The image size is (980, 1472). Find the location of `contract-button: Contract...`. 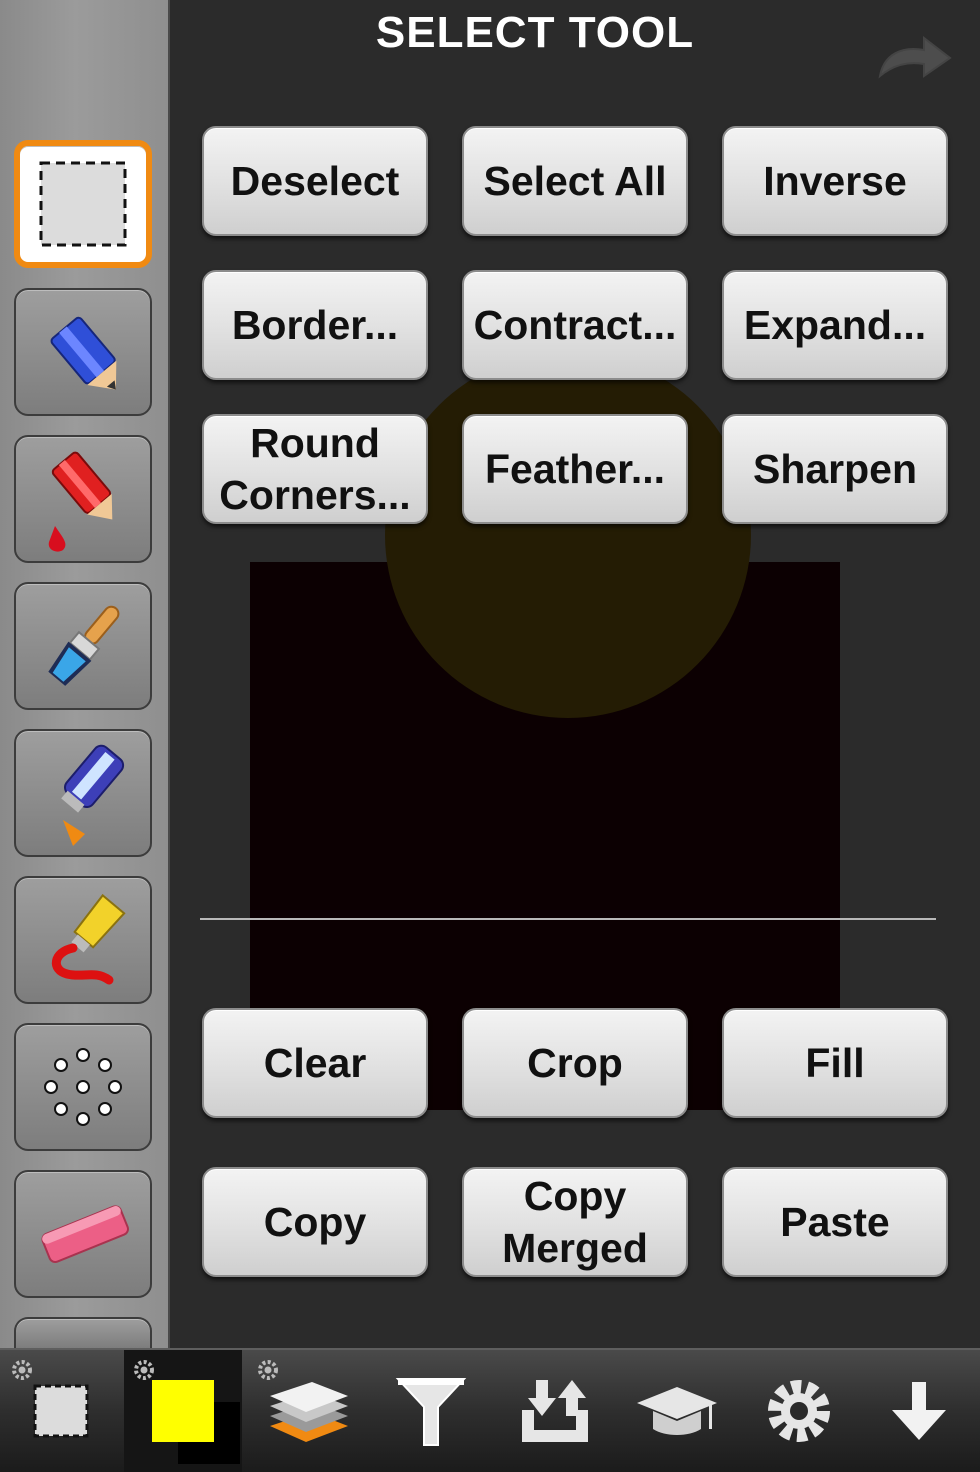

contract-button: Contract... is located at coordinates (575, 325).